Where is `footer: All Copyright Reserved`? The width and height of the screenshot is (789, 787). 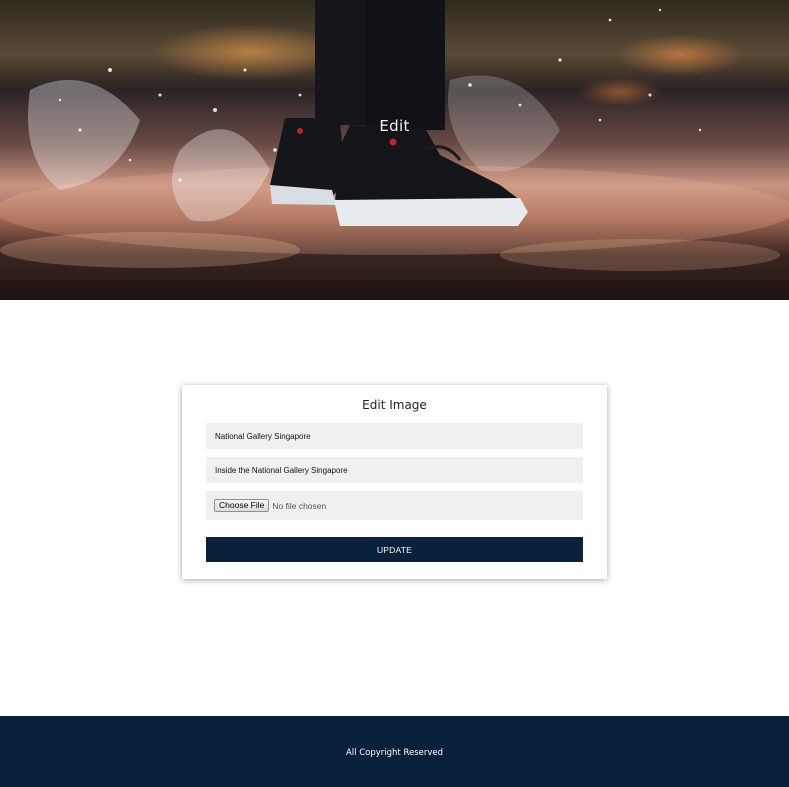
footer: All Copyright Reserved is located at coordinates (394, 751).